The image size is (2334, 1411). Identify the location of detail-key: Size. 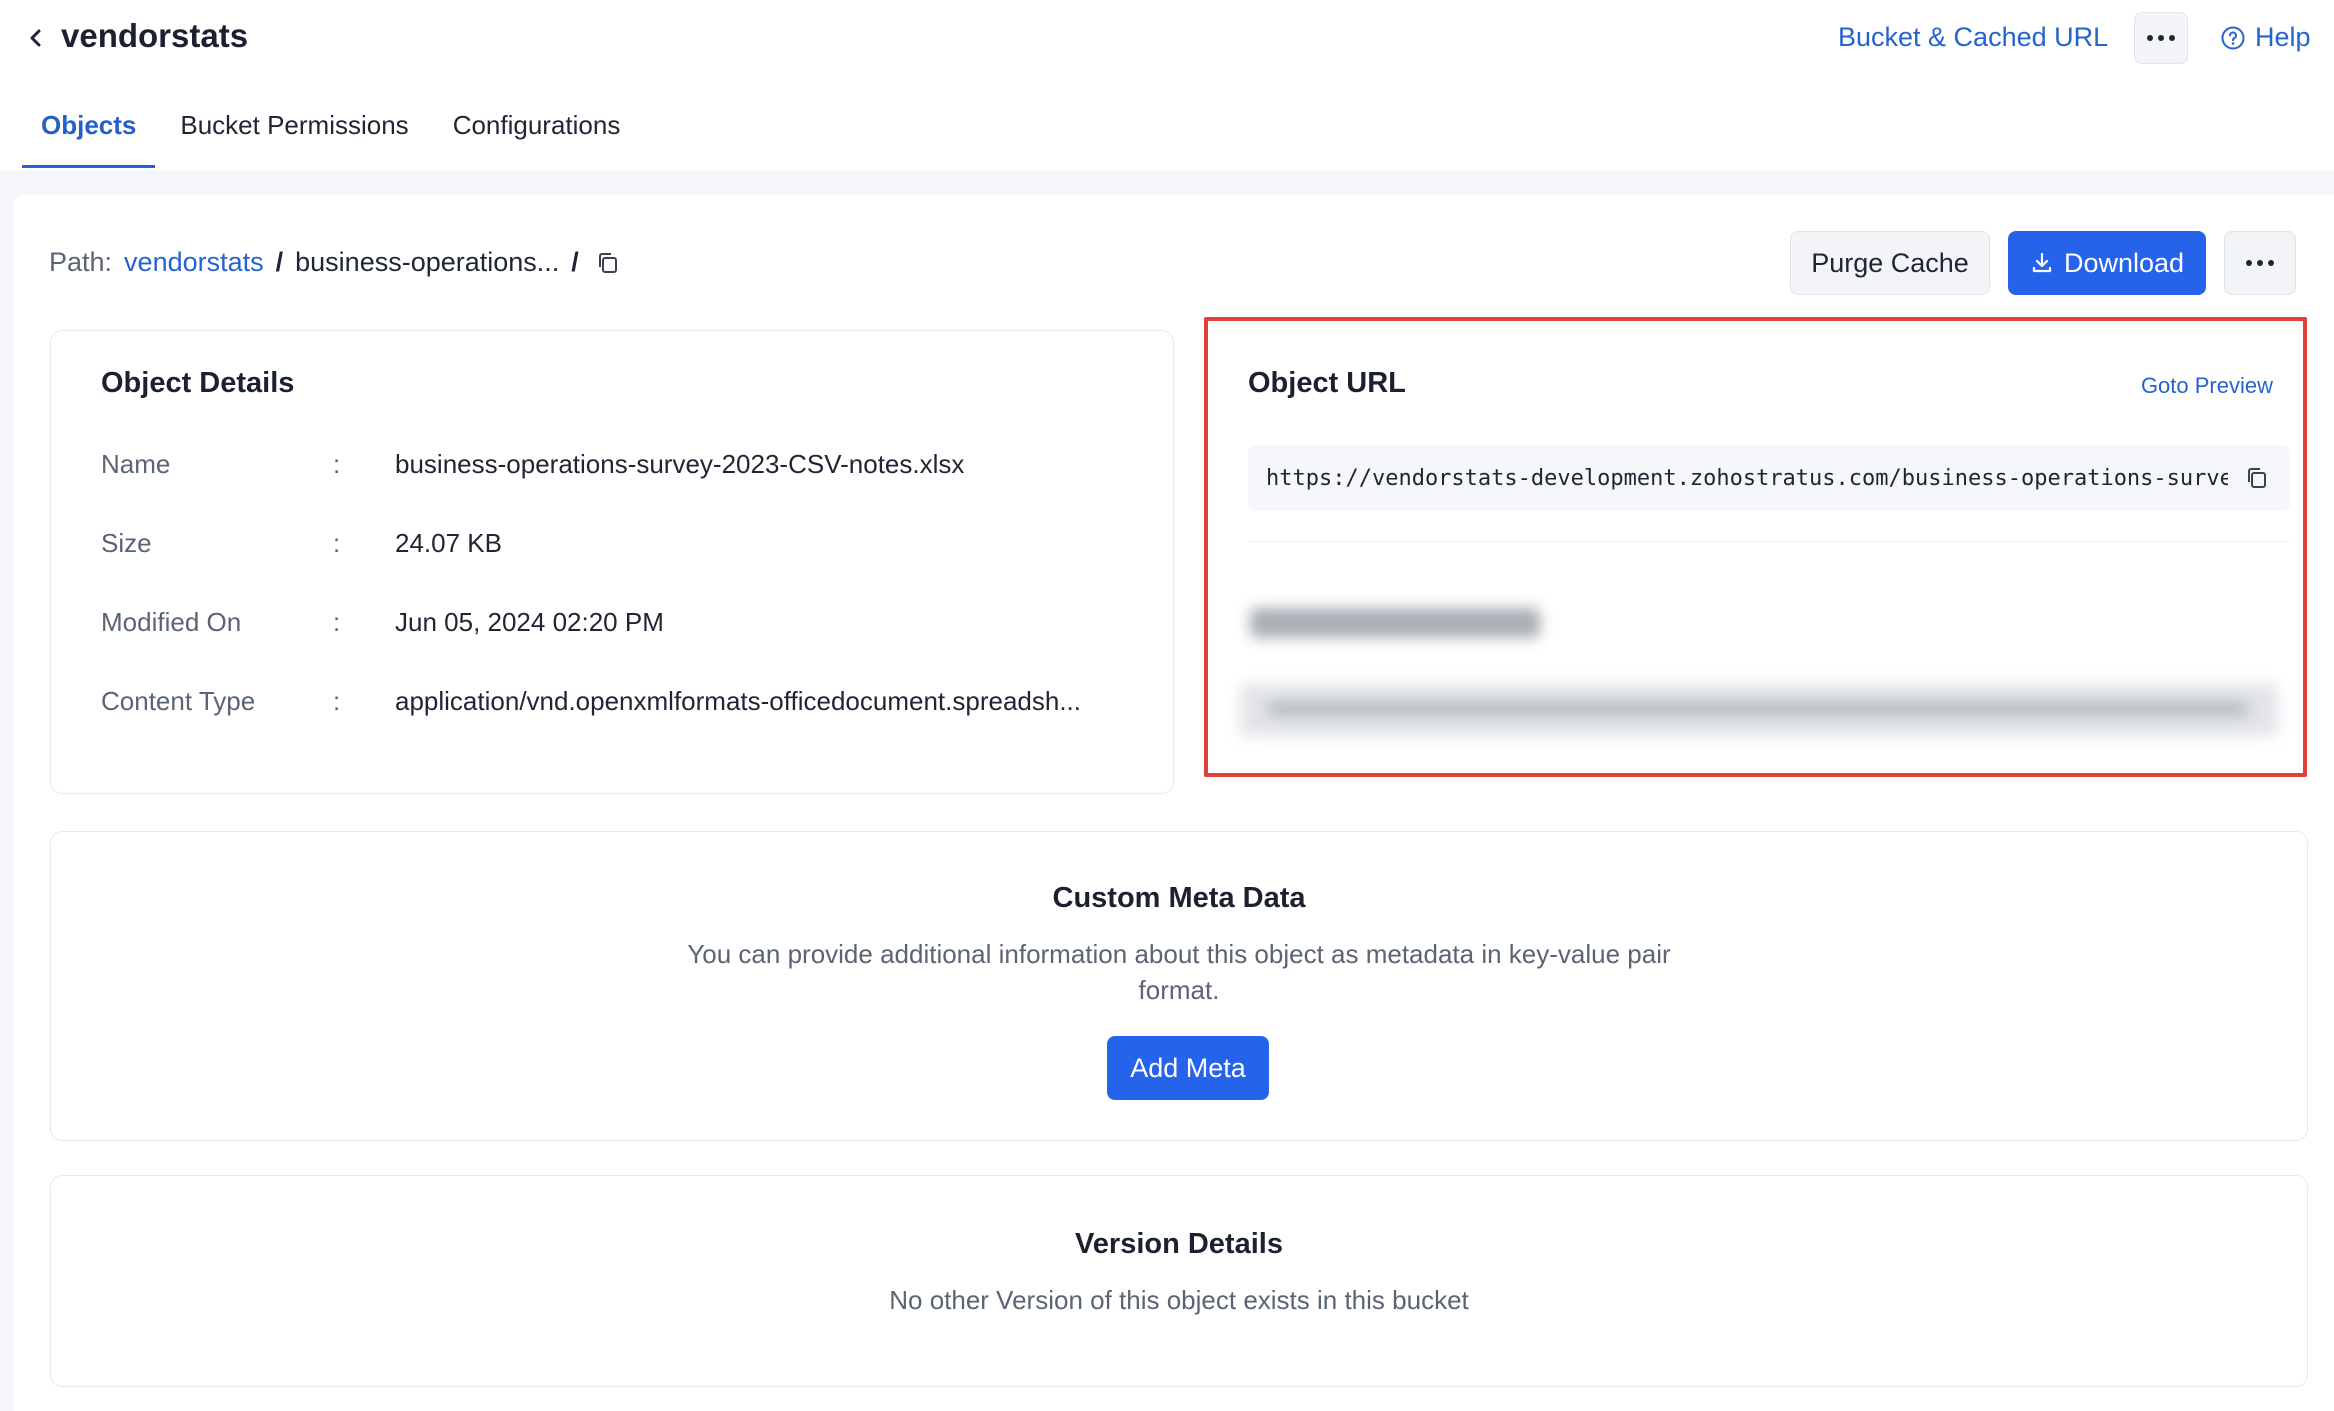
(126, 543).